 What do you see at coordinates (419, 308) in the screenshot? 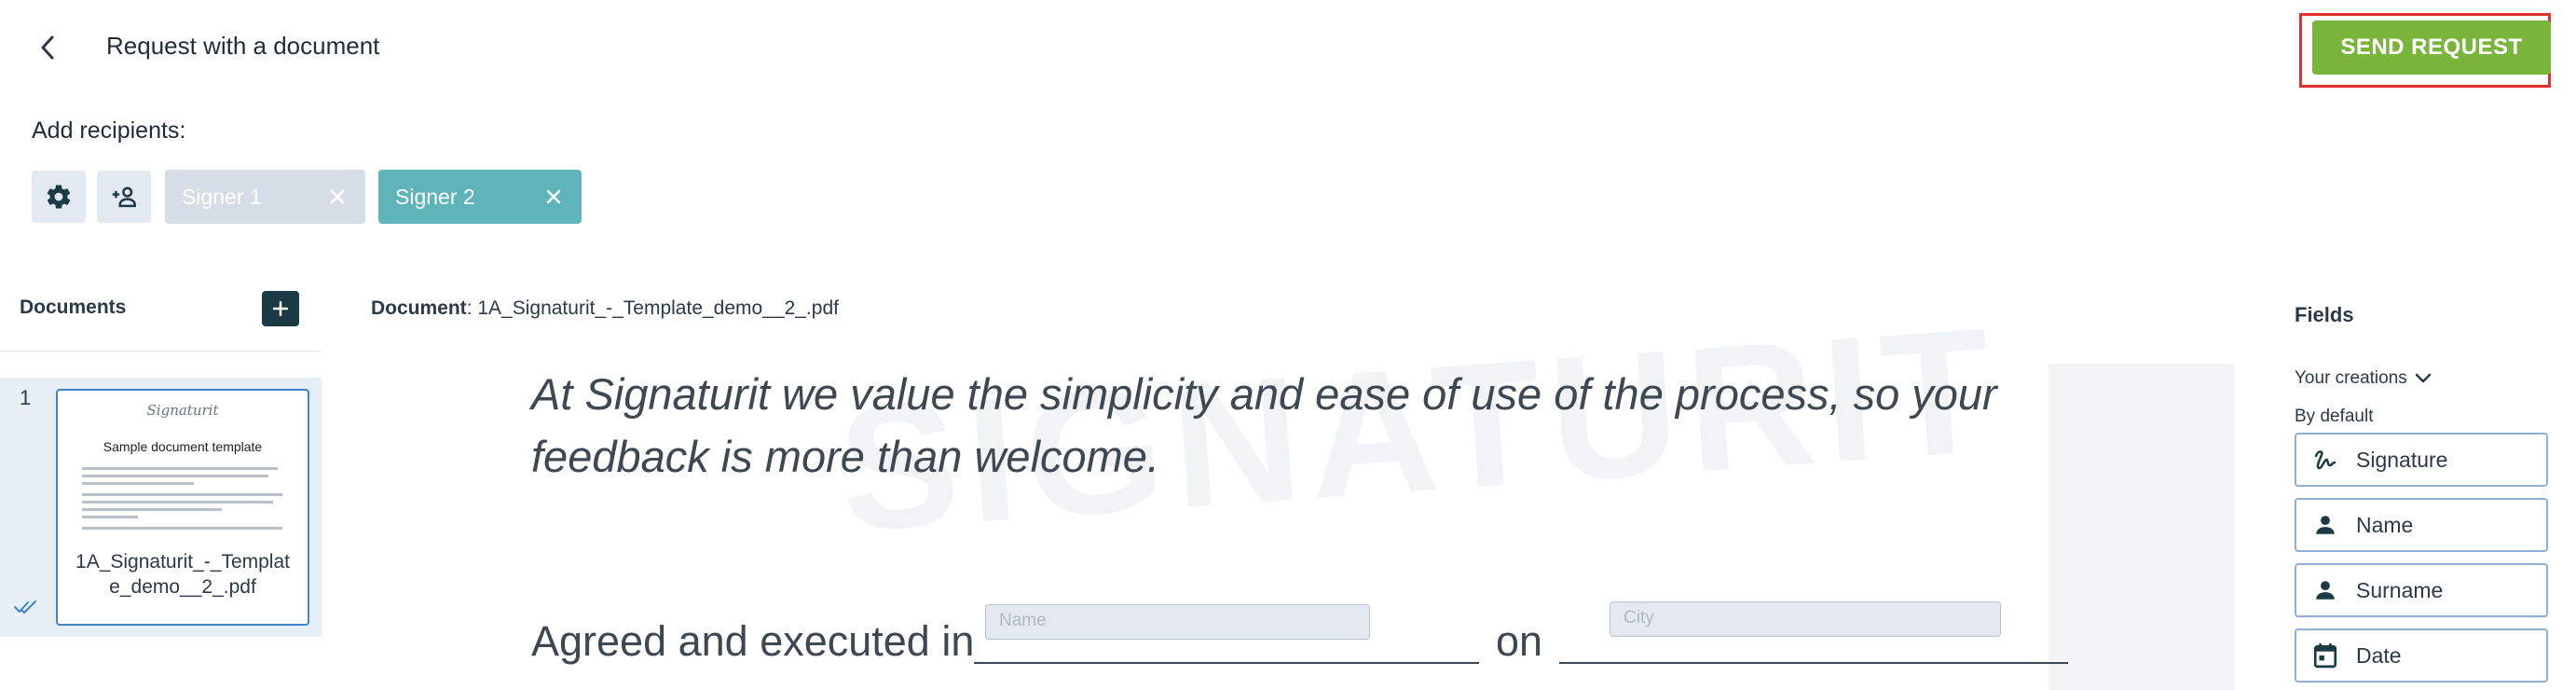
I see `document-caption-label: Document` at bounding box center [419, 308].